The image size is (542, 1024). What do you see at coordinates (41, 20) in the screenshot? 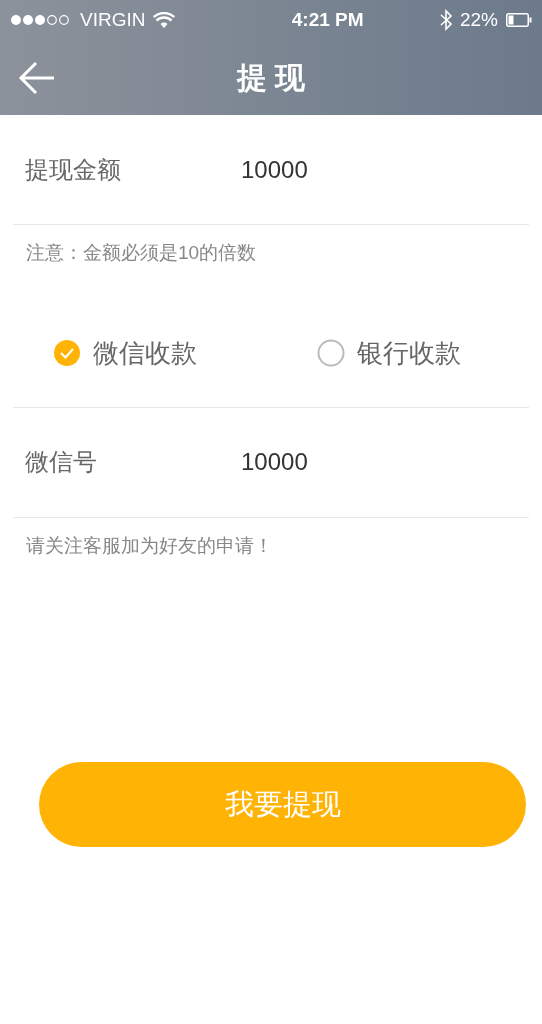
I see `signal-icon` at bounding box center [41, 20].